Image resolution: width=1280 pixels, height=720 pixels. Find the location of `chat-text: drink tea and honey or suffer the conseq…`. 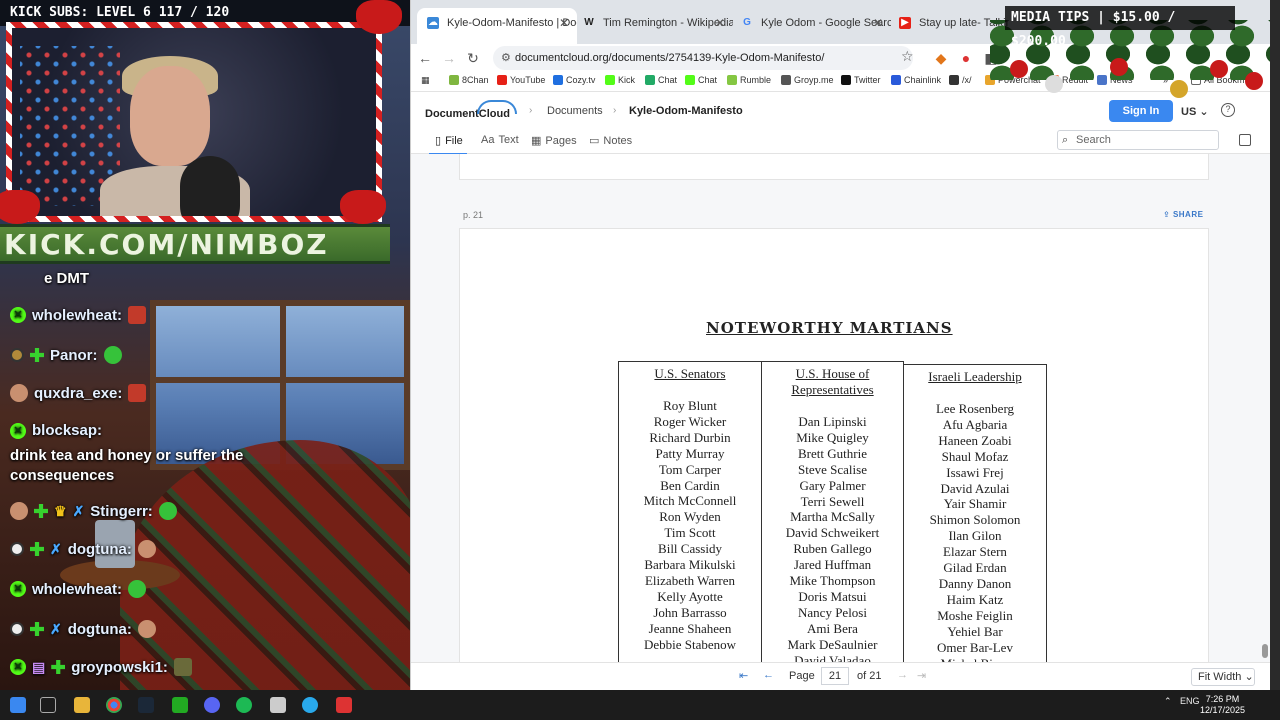

chat-text: drink tea and honey or suffer the conseq… is located at coordinates (127, 465).